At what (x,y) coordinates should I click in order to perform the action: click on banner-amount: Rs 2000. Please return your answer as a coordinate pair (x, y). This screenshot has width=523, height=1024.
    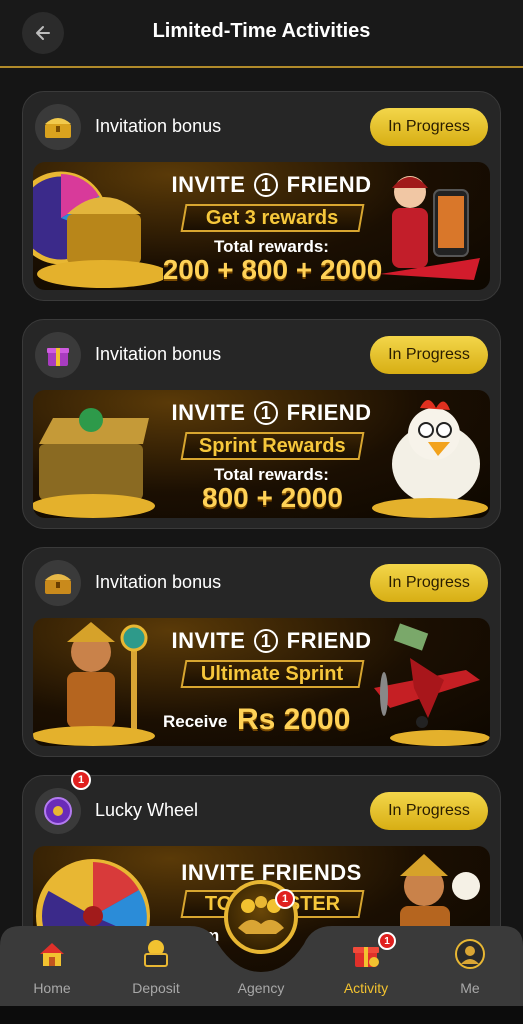
    Looking at the image, I should click on (294, 719).